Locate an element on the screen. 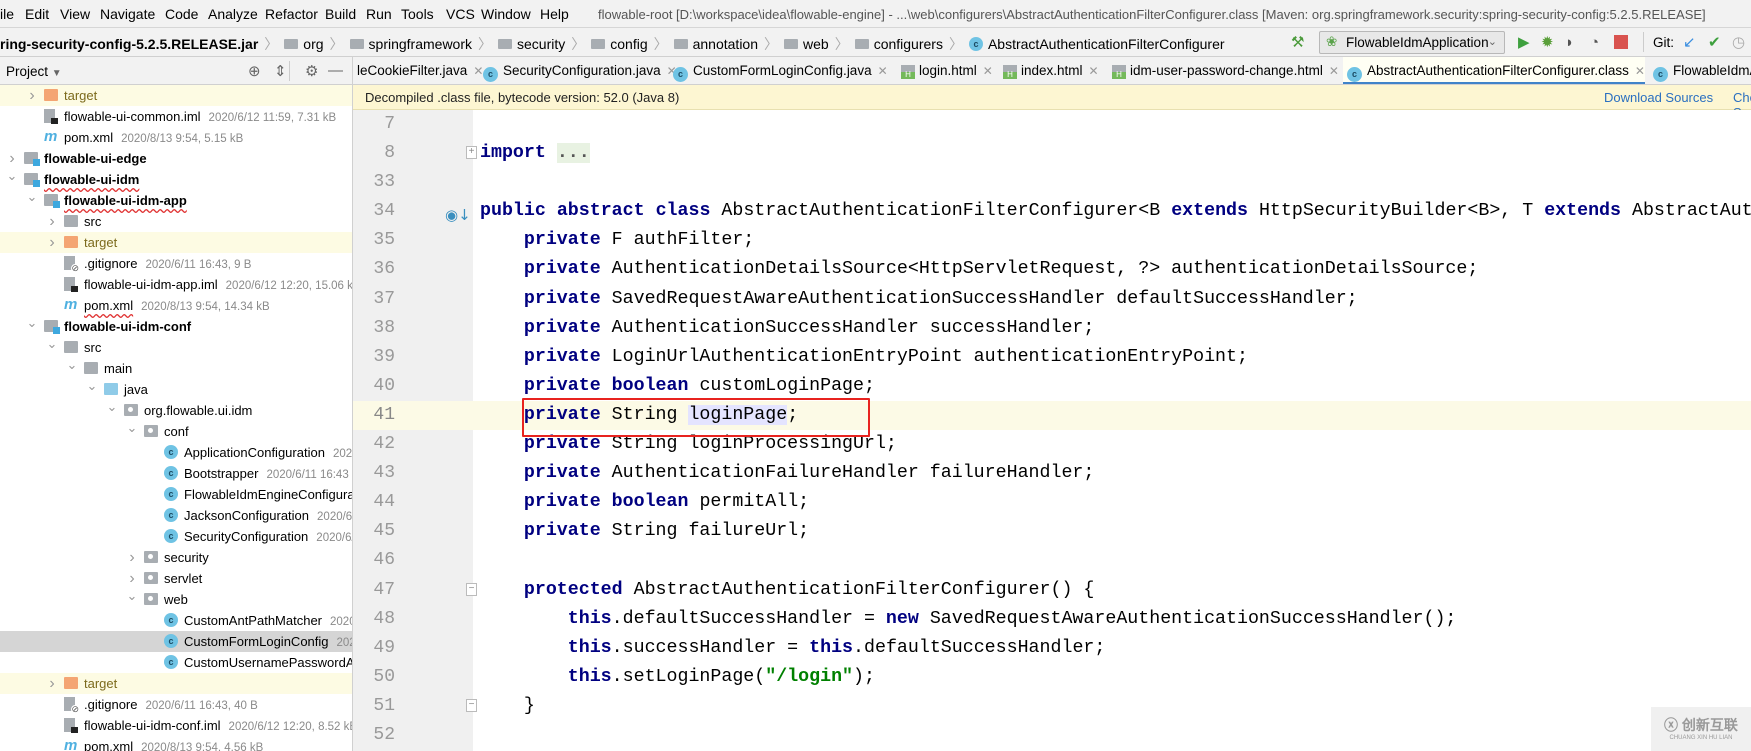 The image size is (1751, 751). tree-item: m pom.xml 2020/8/13 9:54, 5.15 kB is located at coordinates (176, 137).